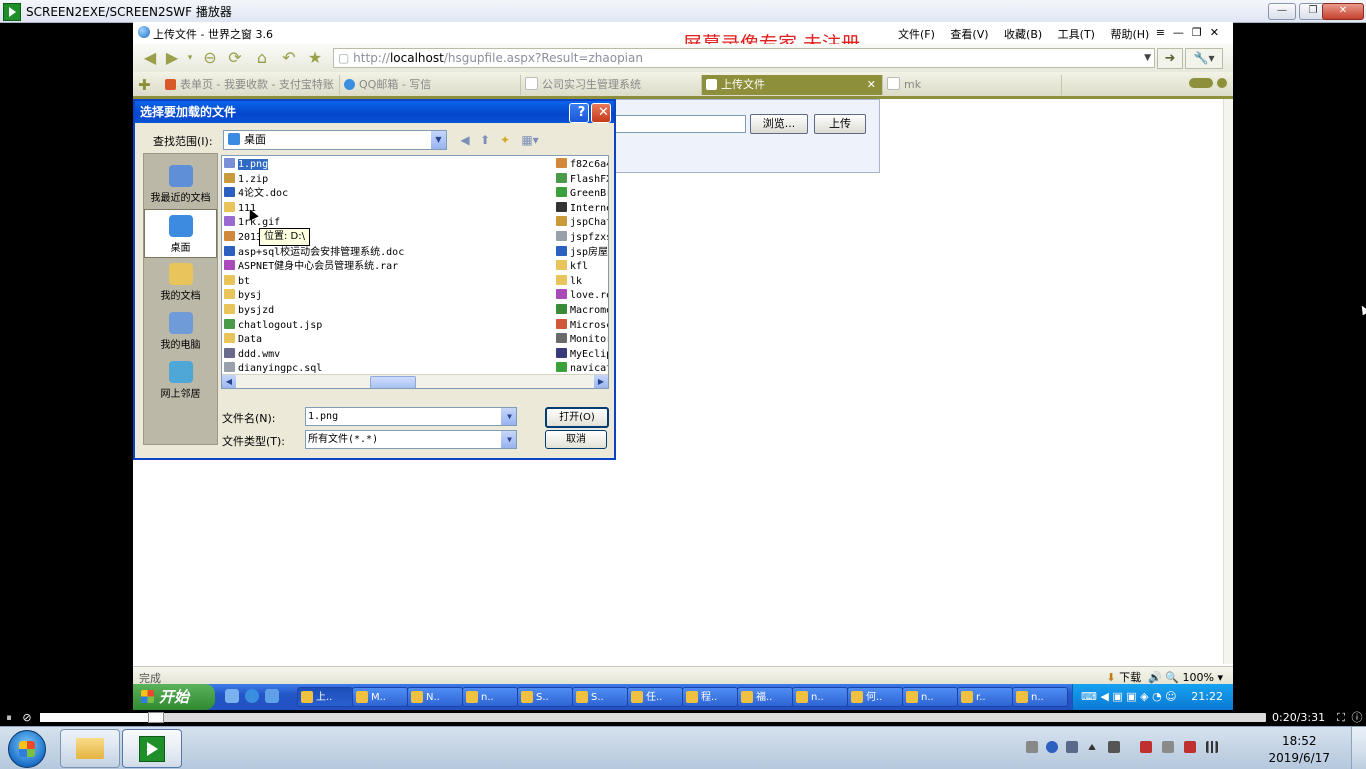 This screenshot has height=769, width=1366. What do you see at coordinates (485, 140) in the screenshot?
I see `up-folder-icon: ⬆` at bounding box center [485, 140].